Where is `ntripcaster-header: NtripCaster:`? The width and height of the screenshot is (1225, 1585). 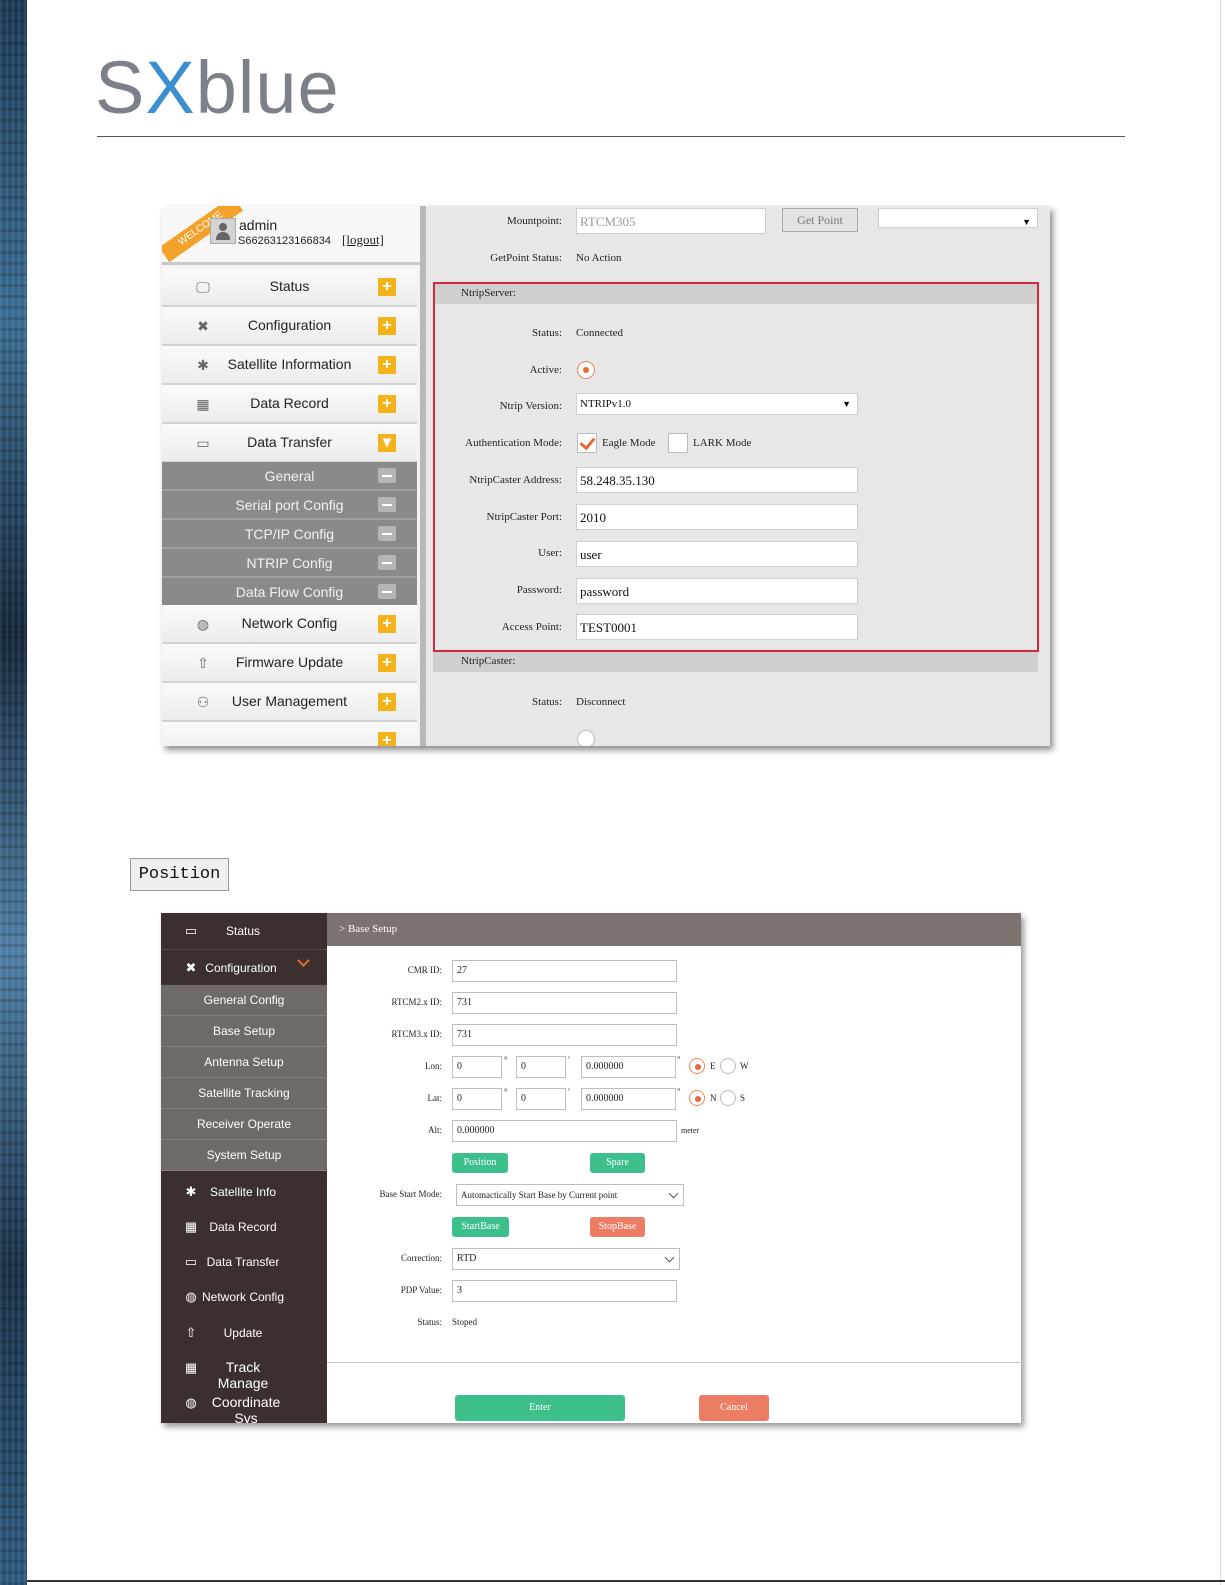 ntripcaster-header: NtripCaster: is located at coordinates (735, 662).